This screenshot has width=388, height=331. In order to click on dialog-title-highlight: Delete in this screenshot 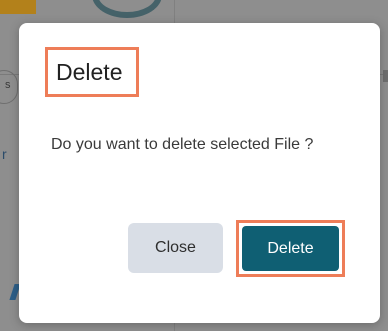, I will do `click(92, 72)`.